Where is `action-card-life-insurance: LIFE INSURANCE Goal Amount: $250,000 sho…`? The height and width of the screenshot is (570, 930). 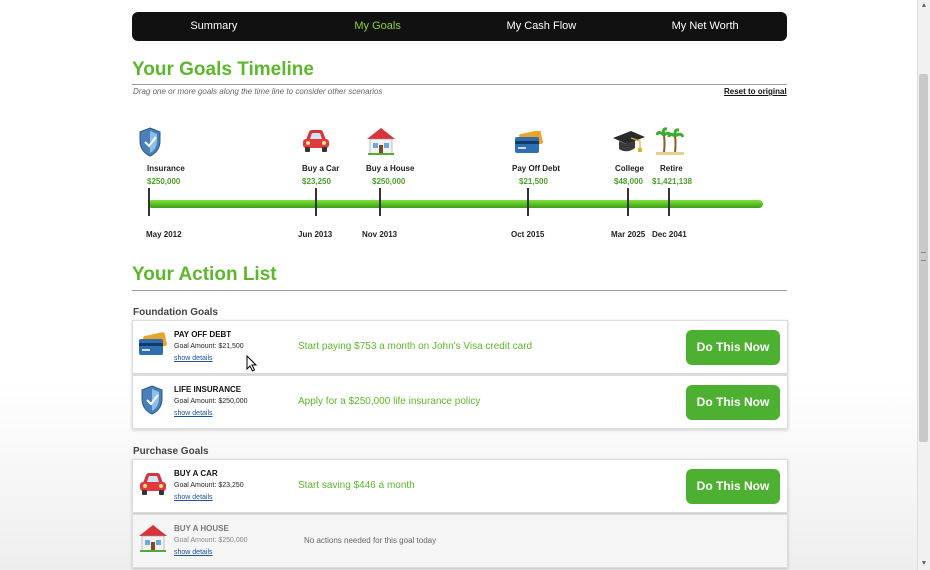
action-card-life-insurance: LIFE INSURANCE Goal Amount: $250,000 sho… is located at coordinates (460, 402).